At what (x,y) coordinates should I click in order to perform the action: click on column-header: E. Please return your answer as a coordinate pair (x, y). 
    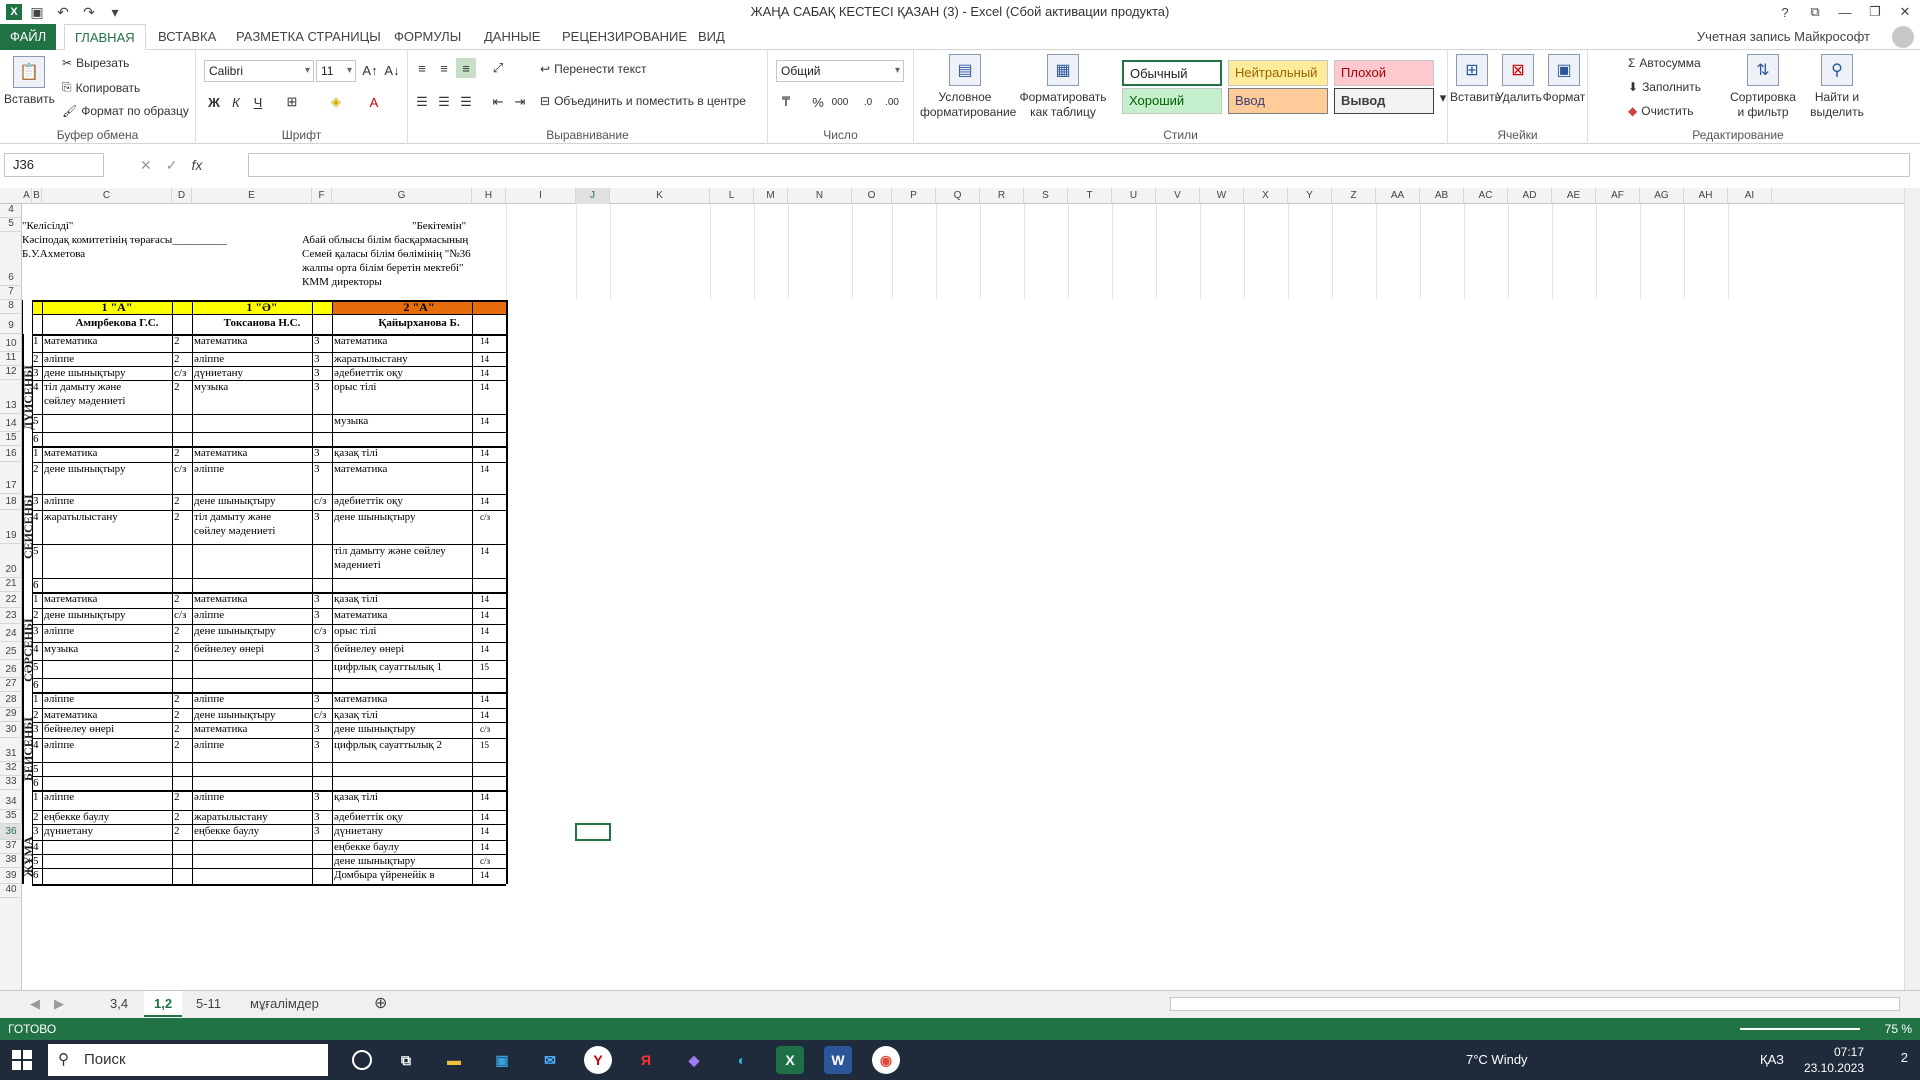
    Looking at the image, I should click on (252, 196).